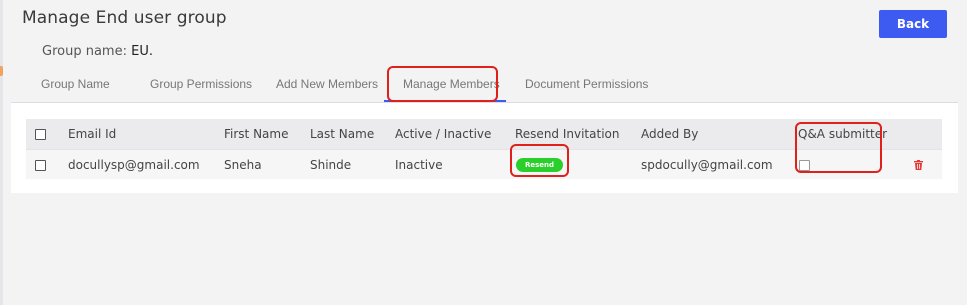  I want to click on header-resend: Resend Invitation, so click(567, 134).